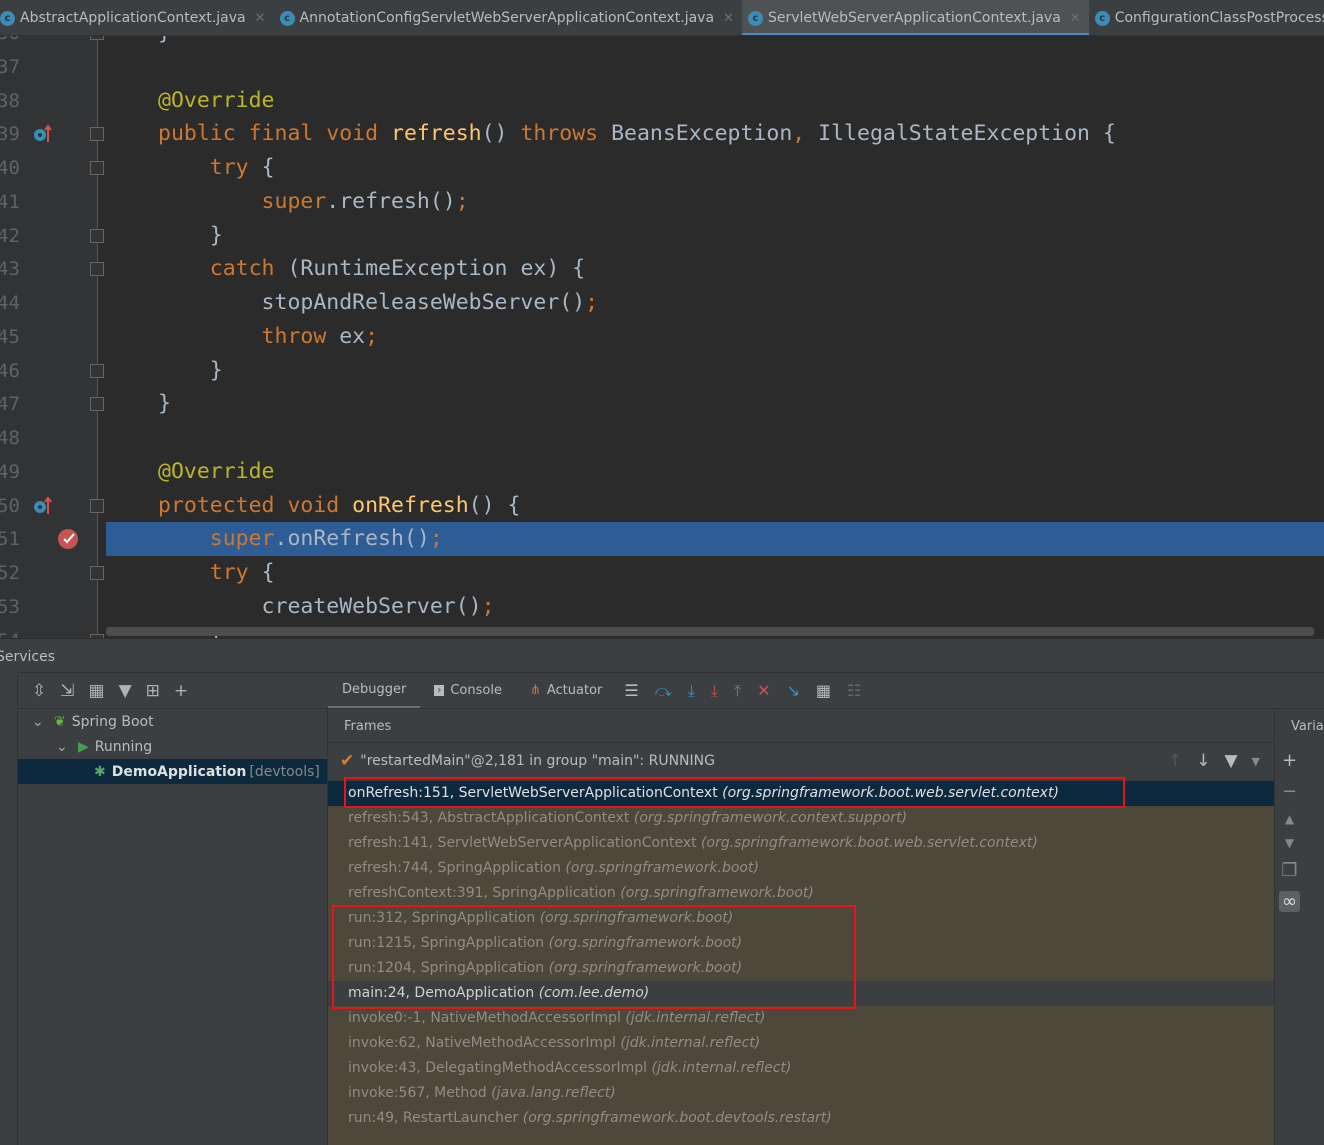 The image size is (1324, 1145). What do you see at coordinates (1289, 791) in the screenshot?
I see `remove-icon: −` at bounding box center [1289, 791].